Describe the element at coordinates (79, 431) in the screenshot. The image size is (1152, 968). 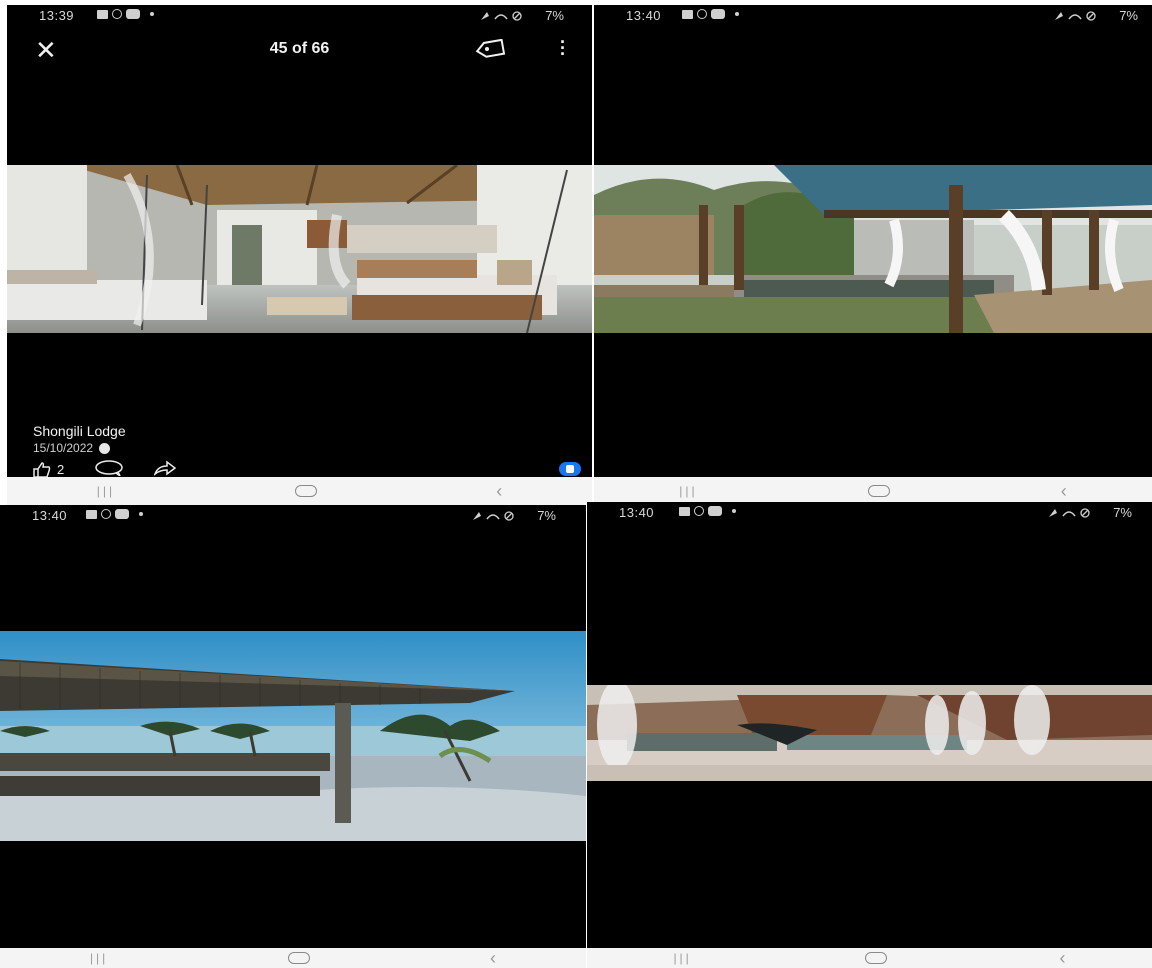
I see `page-name: Shongili Lodge` at that location.